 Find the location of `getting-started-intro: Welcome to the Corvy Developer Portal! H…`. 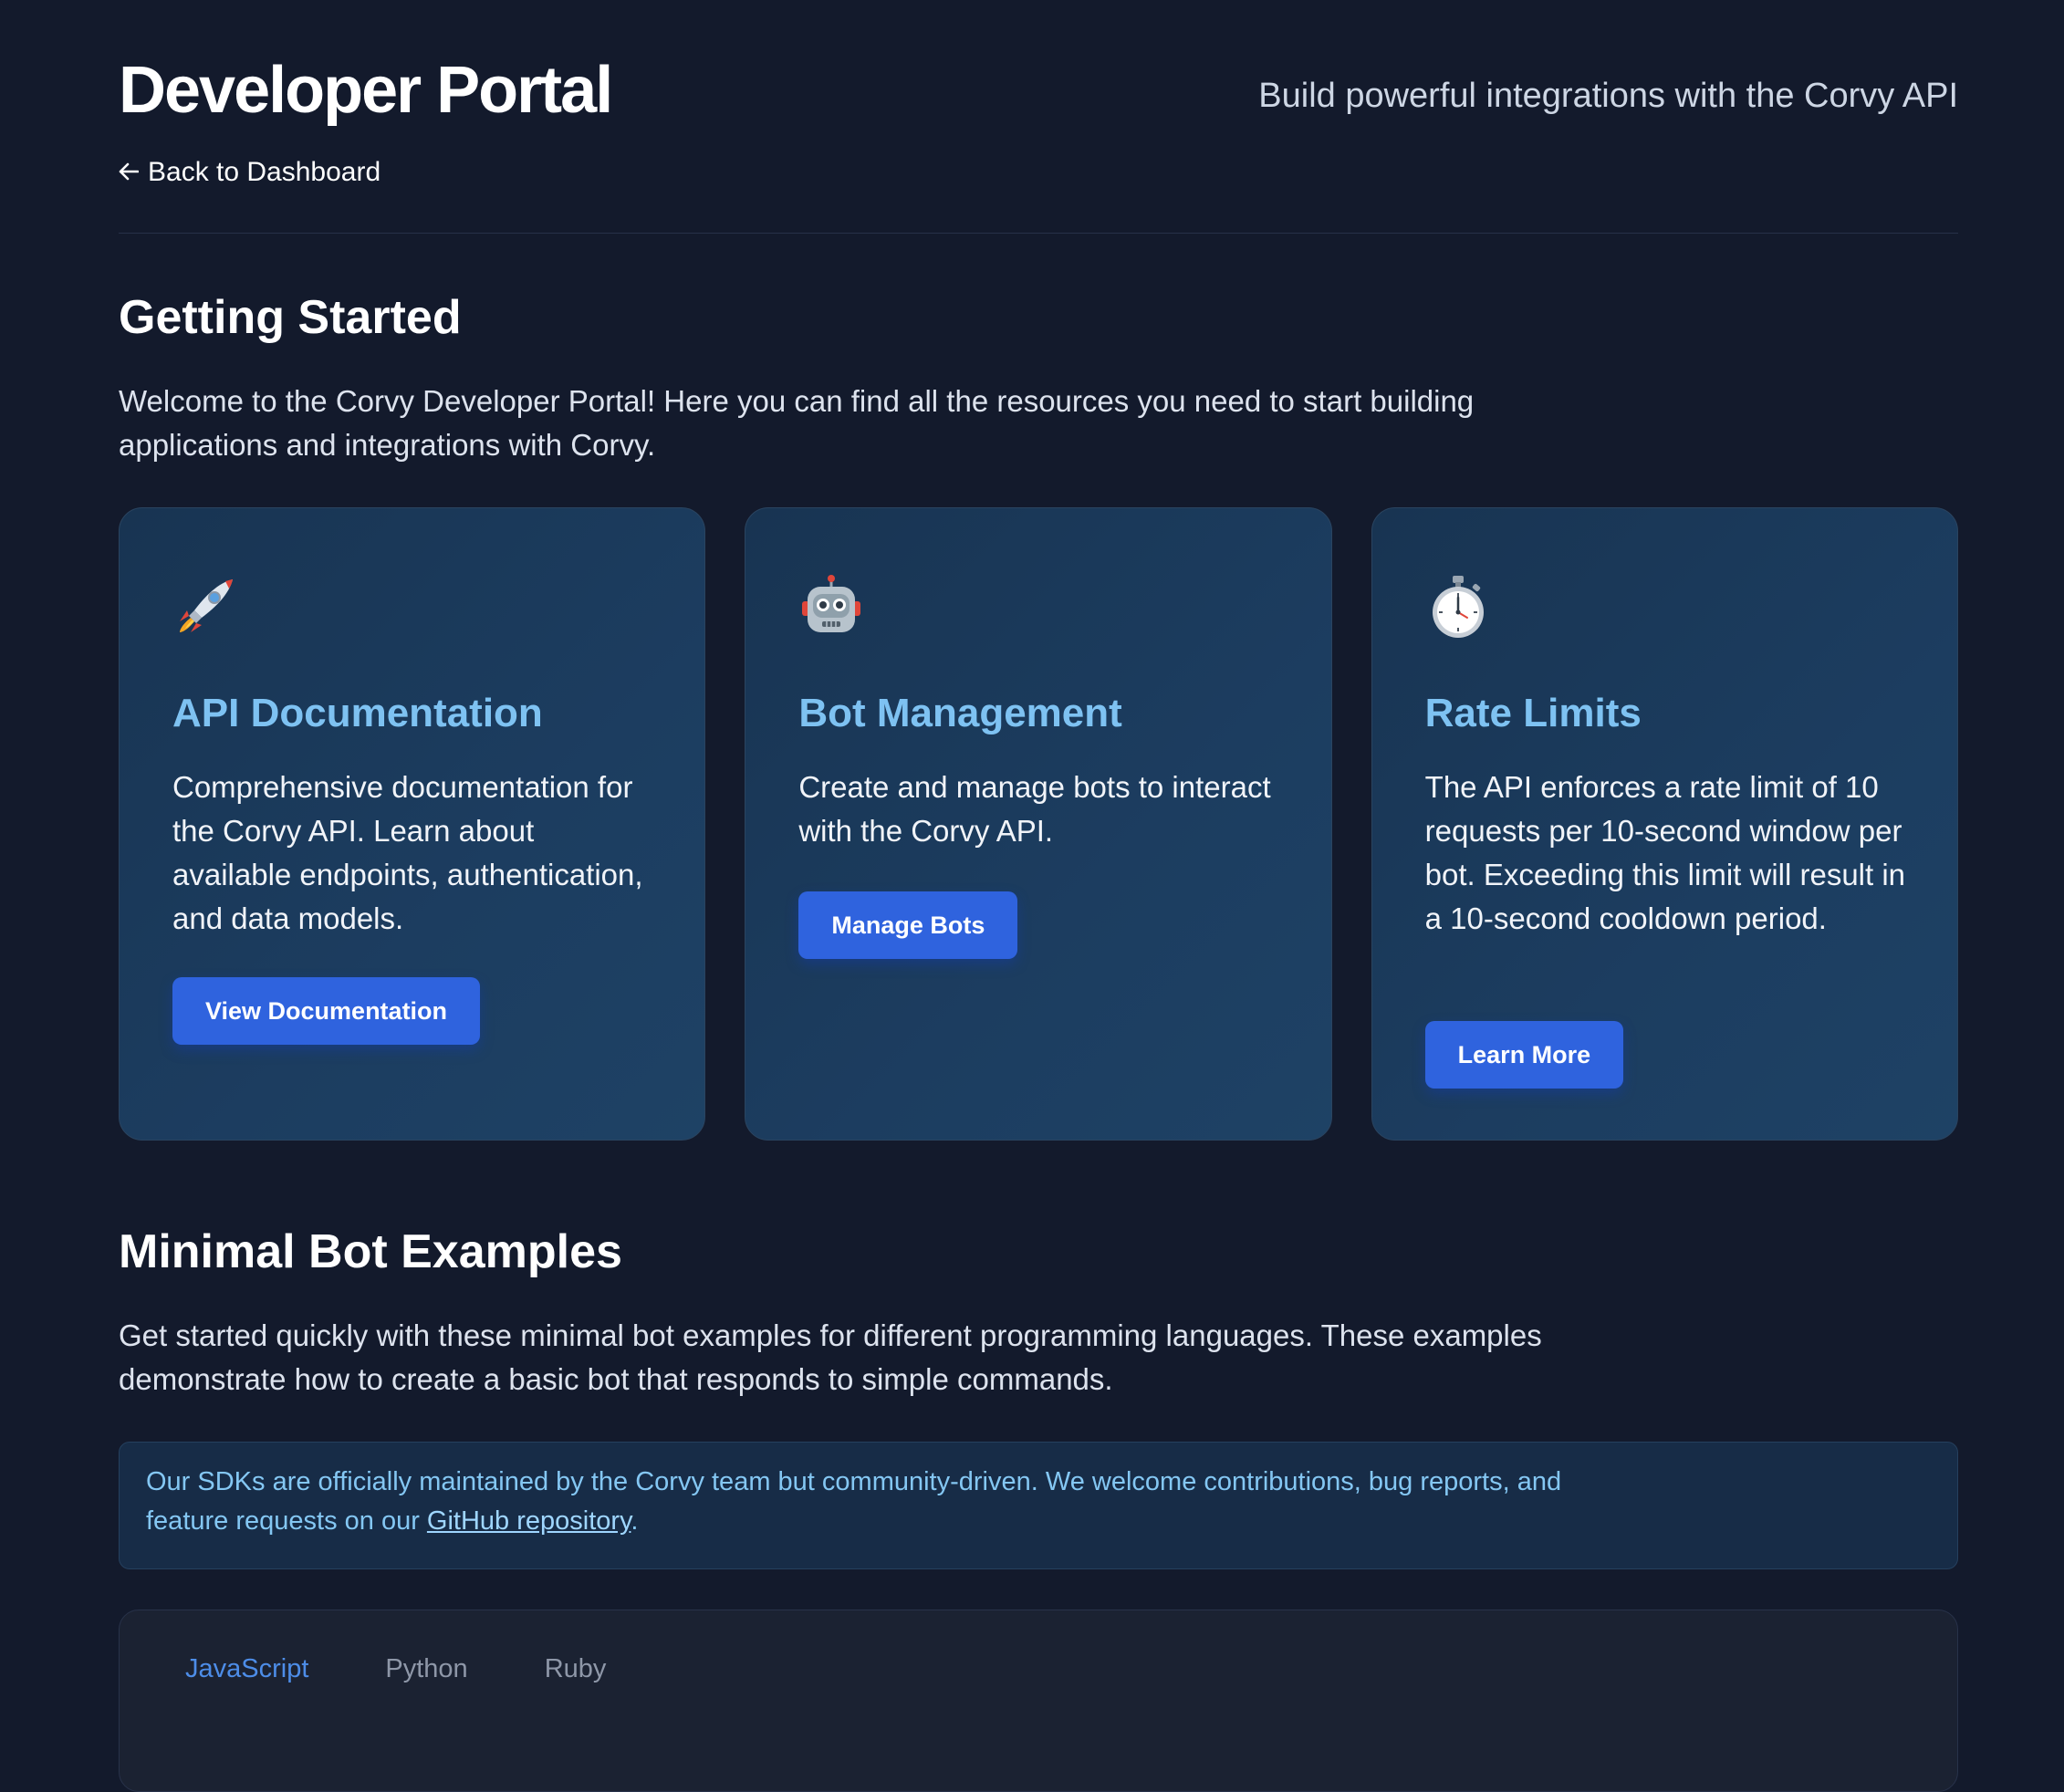

getting-started-intro: Welcome to the Corvy Developer Portal! H… is located at coordinates (797, 423).